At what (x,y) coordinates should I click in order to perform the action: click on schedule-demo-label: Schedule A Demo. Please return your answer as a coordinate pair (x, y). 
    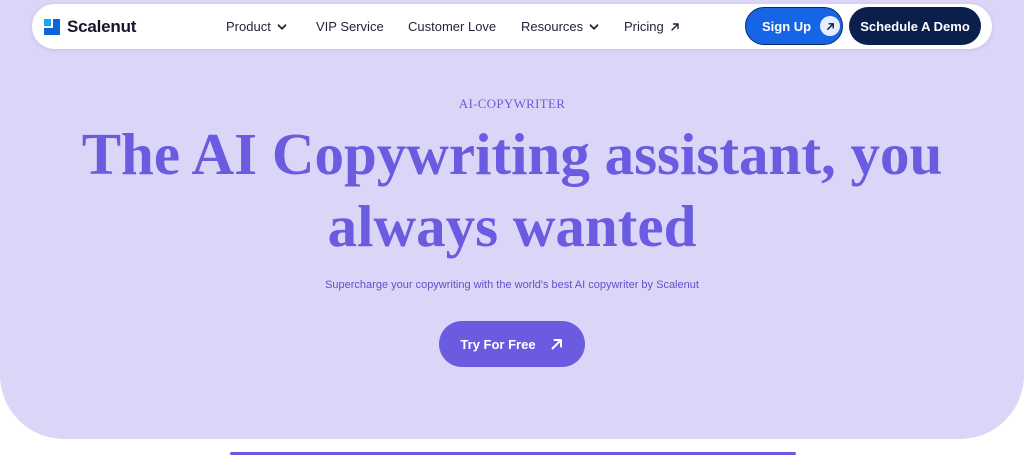
    Looking at the image, I should click on (915, 26).